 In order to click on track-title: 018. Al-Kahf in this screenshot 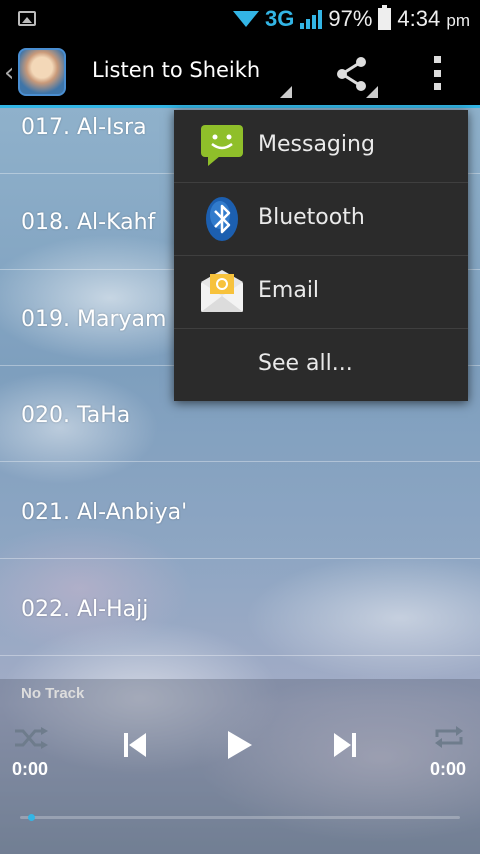, I will do `click(88, 222)`.